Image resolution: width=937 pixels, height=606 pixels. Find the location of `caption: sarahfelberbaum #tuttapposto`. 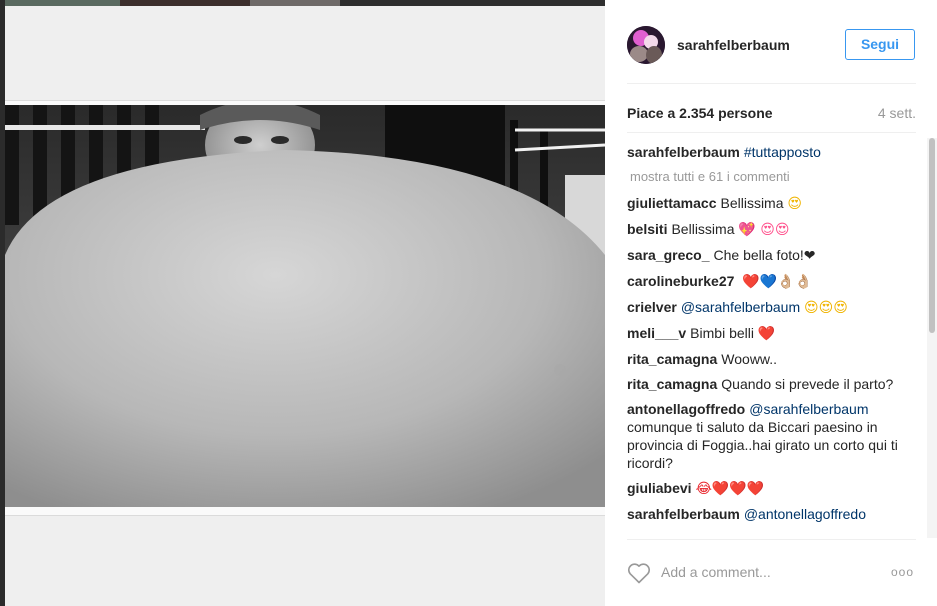

caption: sarahfelberbaum #tuttapposto is located at coordinates (772, 152).